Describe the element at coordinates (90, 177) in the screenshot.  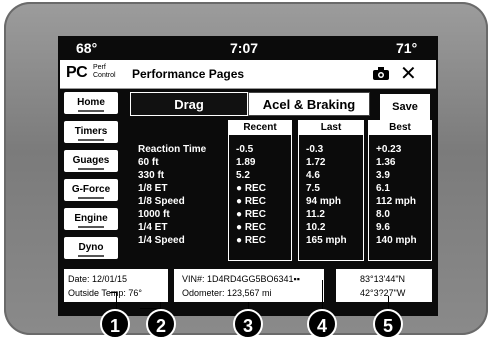
I see `sidebar-nav: Home Timers Guages G-Force Engine Dyno` at that location.